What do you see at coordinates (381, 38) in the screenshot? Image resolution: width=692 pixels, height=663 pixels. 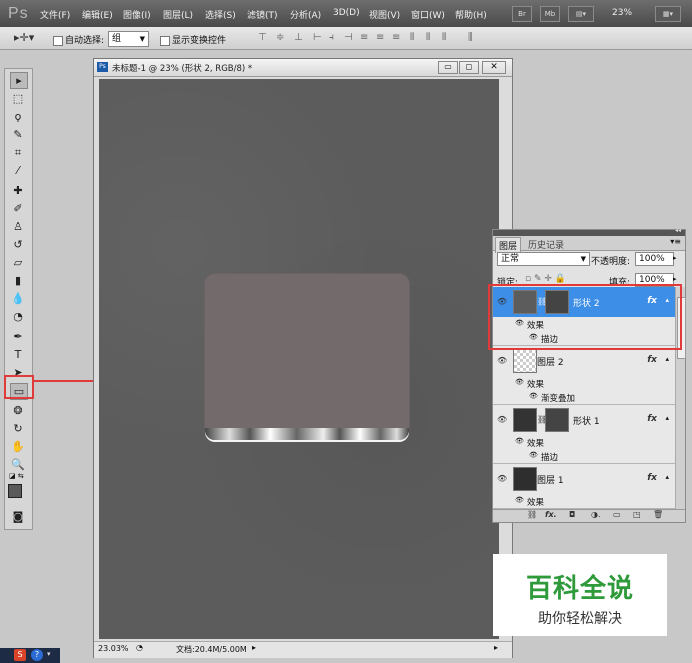 I see `distribute-vcenter-icon: ≡` at bounding box center [381, 38].